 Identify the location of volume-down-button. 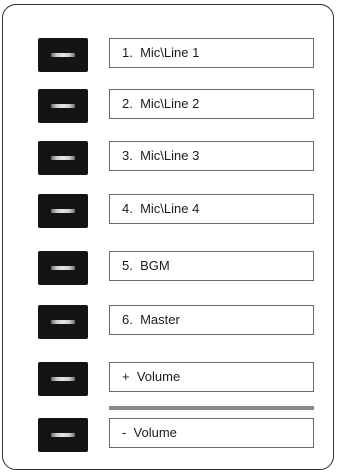
(63, 435).